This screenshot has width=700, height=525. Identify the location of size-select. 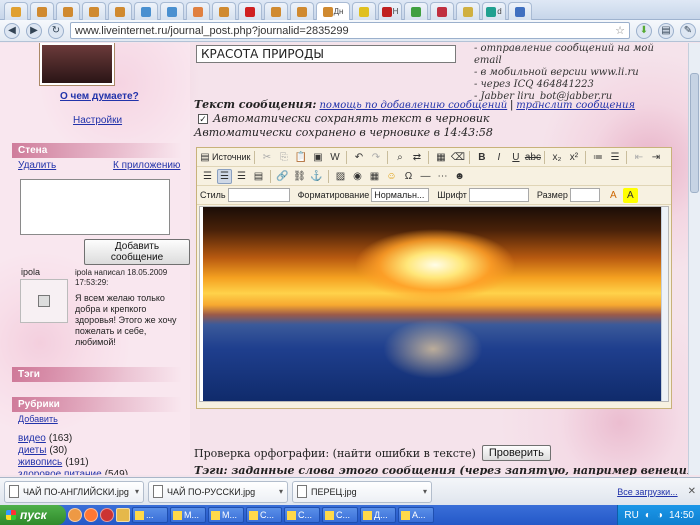
(584, 195).